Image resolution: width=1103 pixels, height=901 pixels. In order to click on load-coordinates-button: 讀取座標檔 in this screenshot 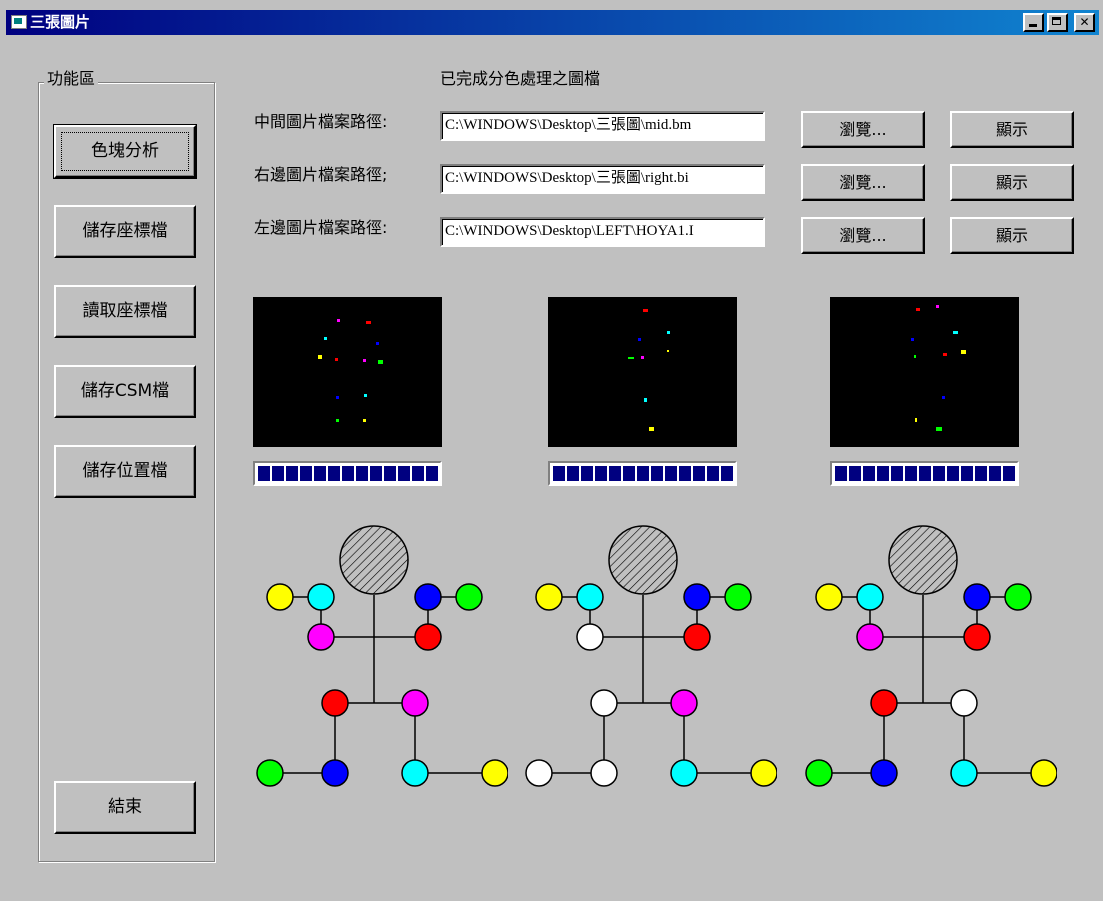, I will do `click(125, 311)`.